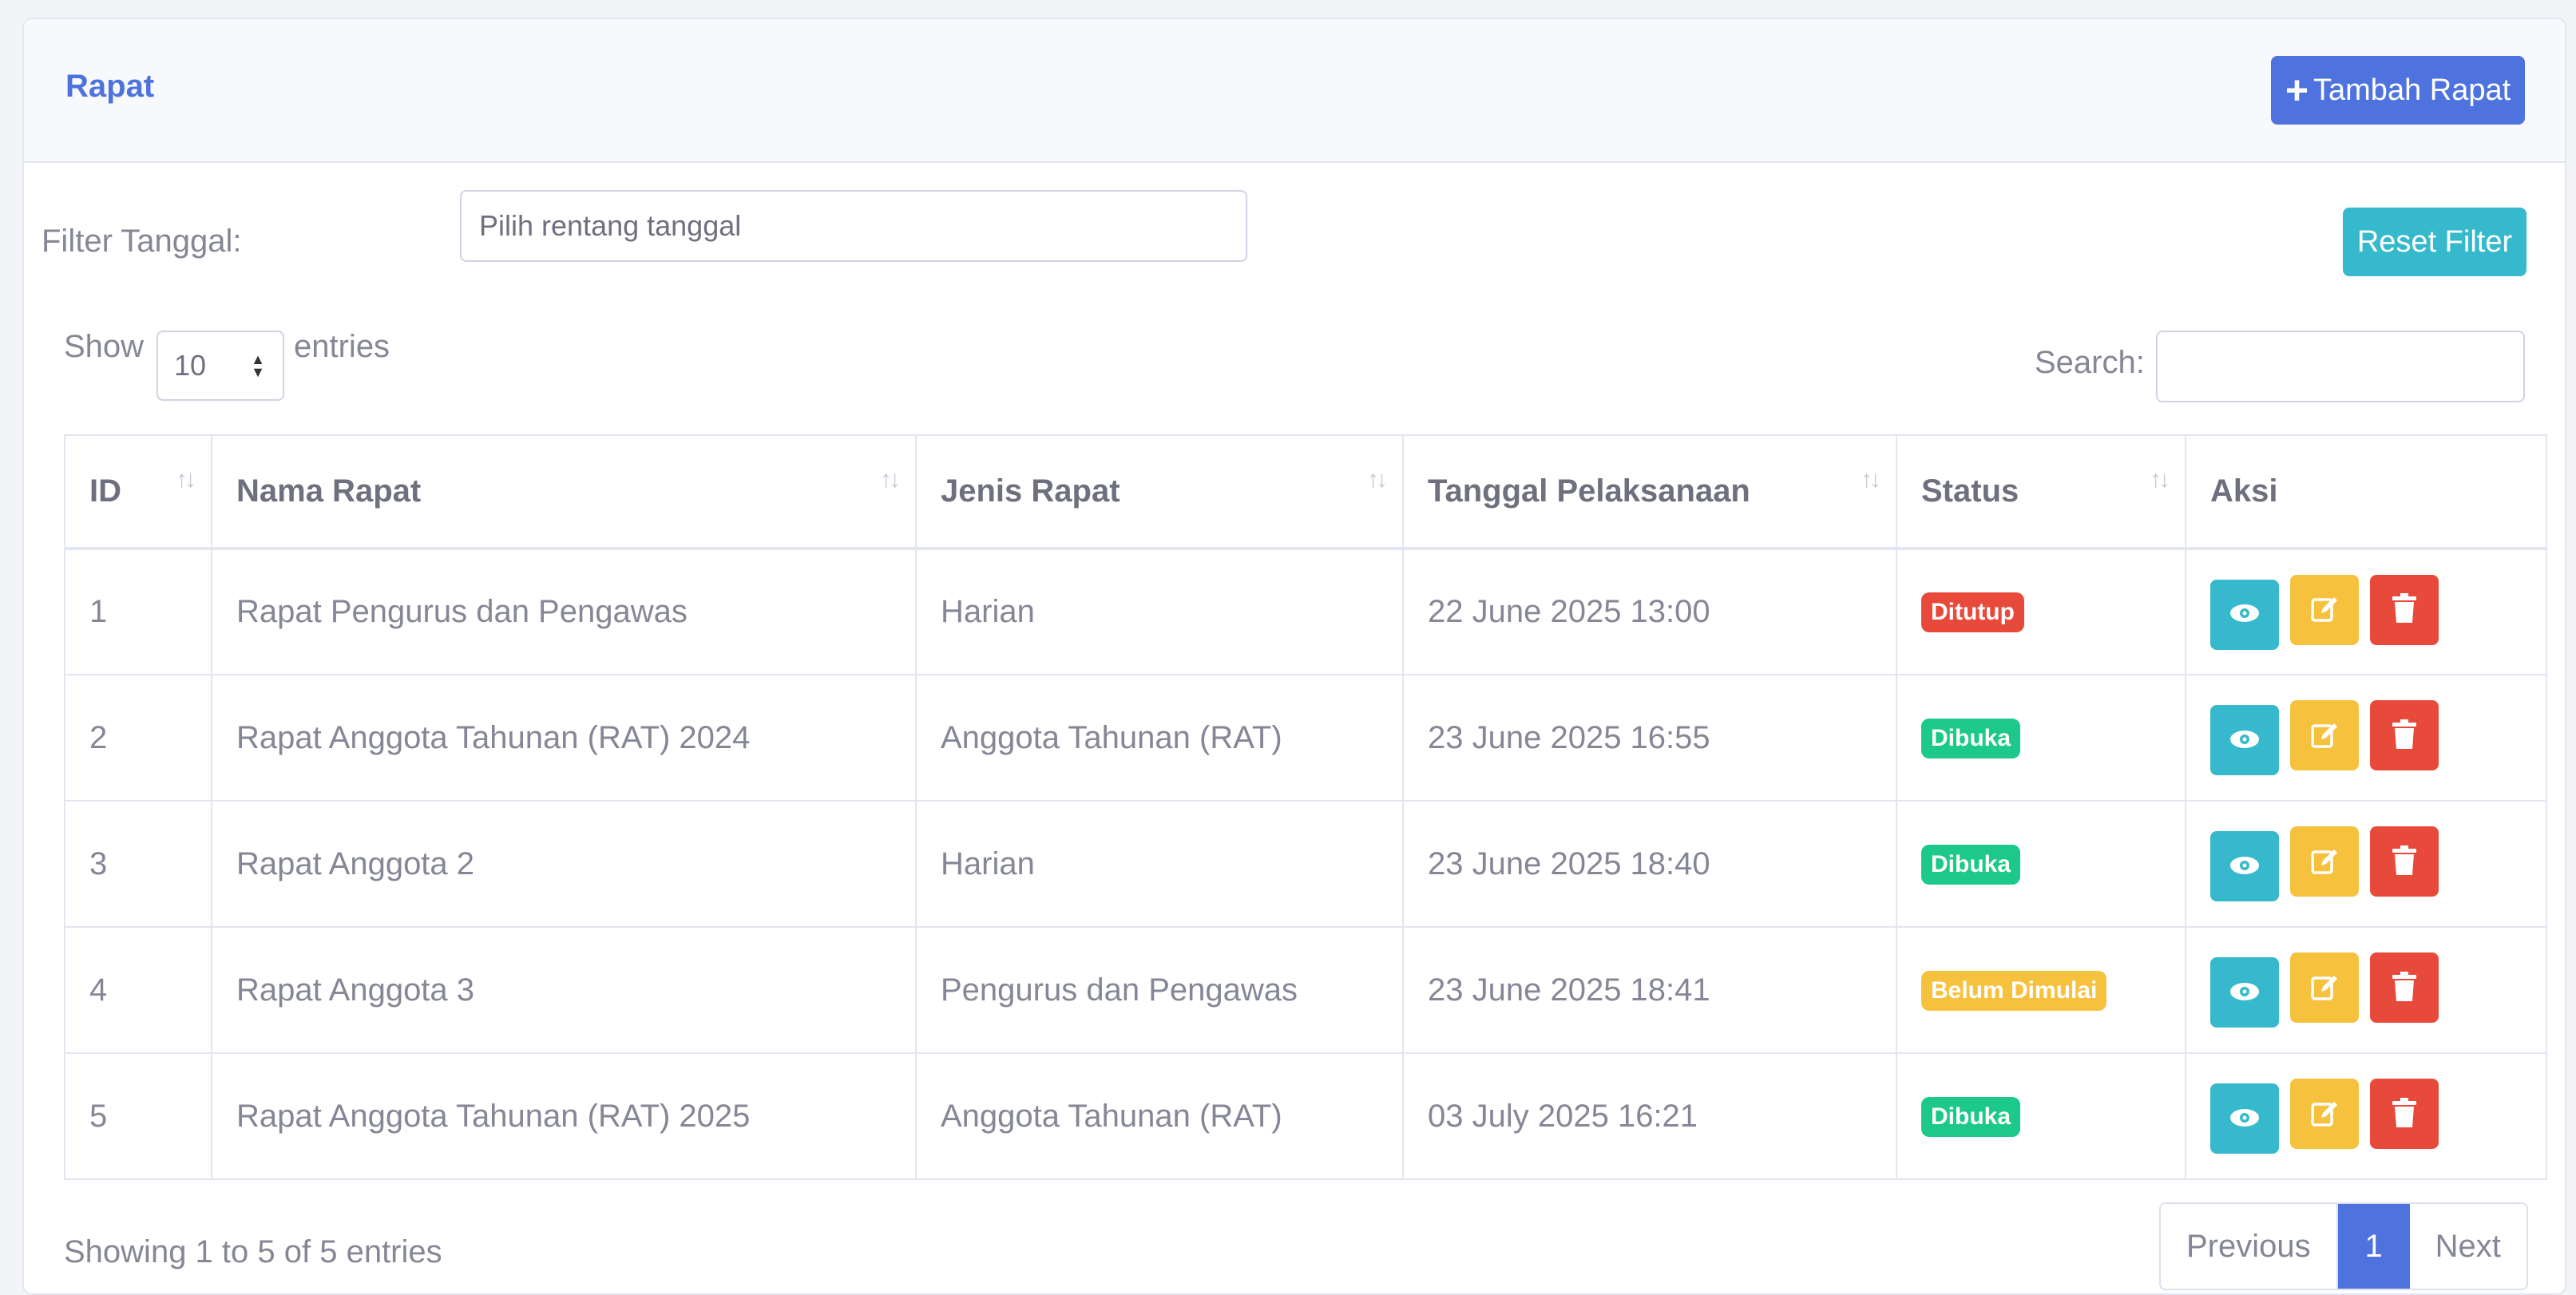 The height and width of the screenshot is (1295, 2576). Describe the element at coordinates (1030, 491) in the screenshot. I see `column-label: Jenis Rapat` at that location.